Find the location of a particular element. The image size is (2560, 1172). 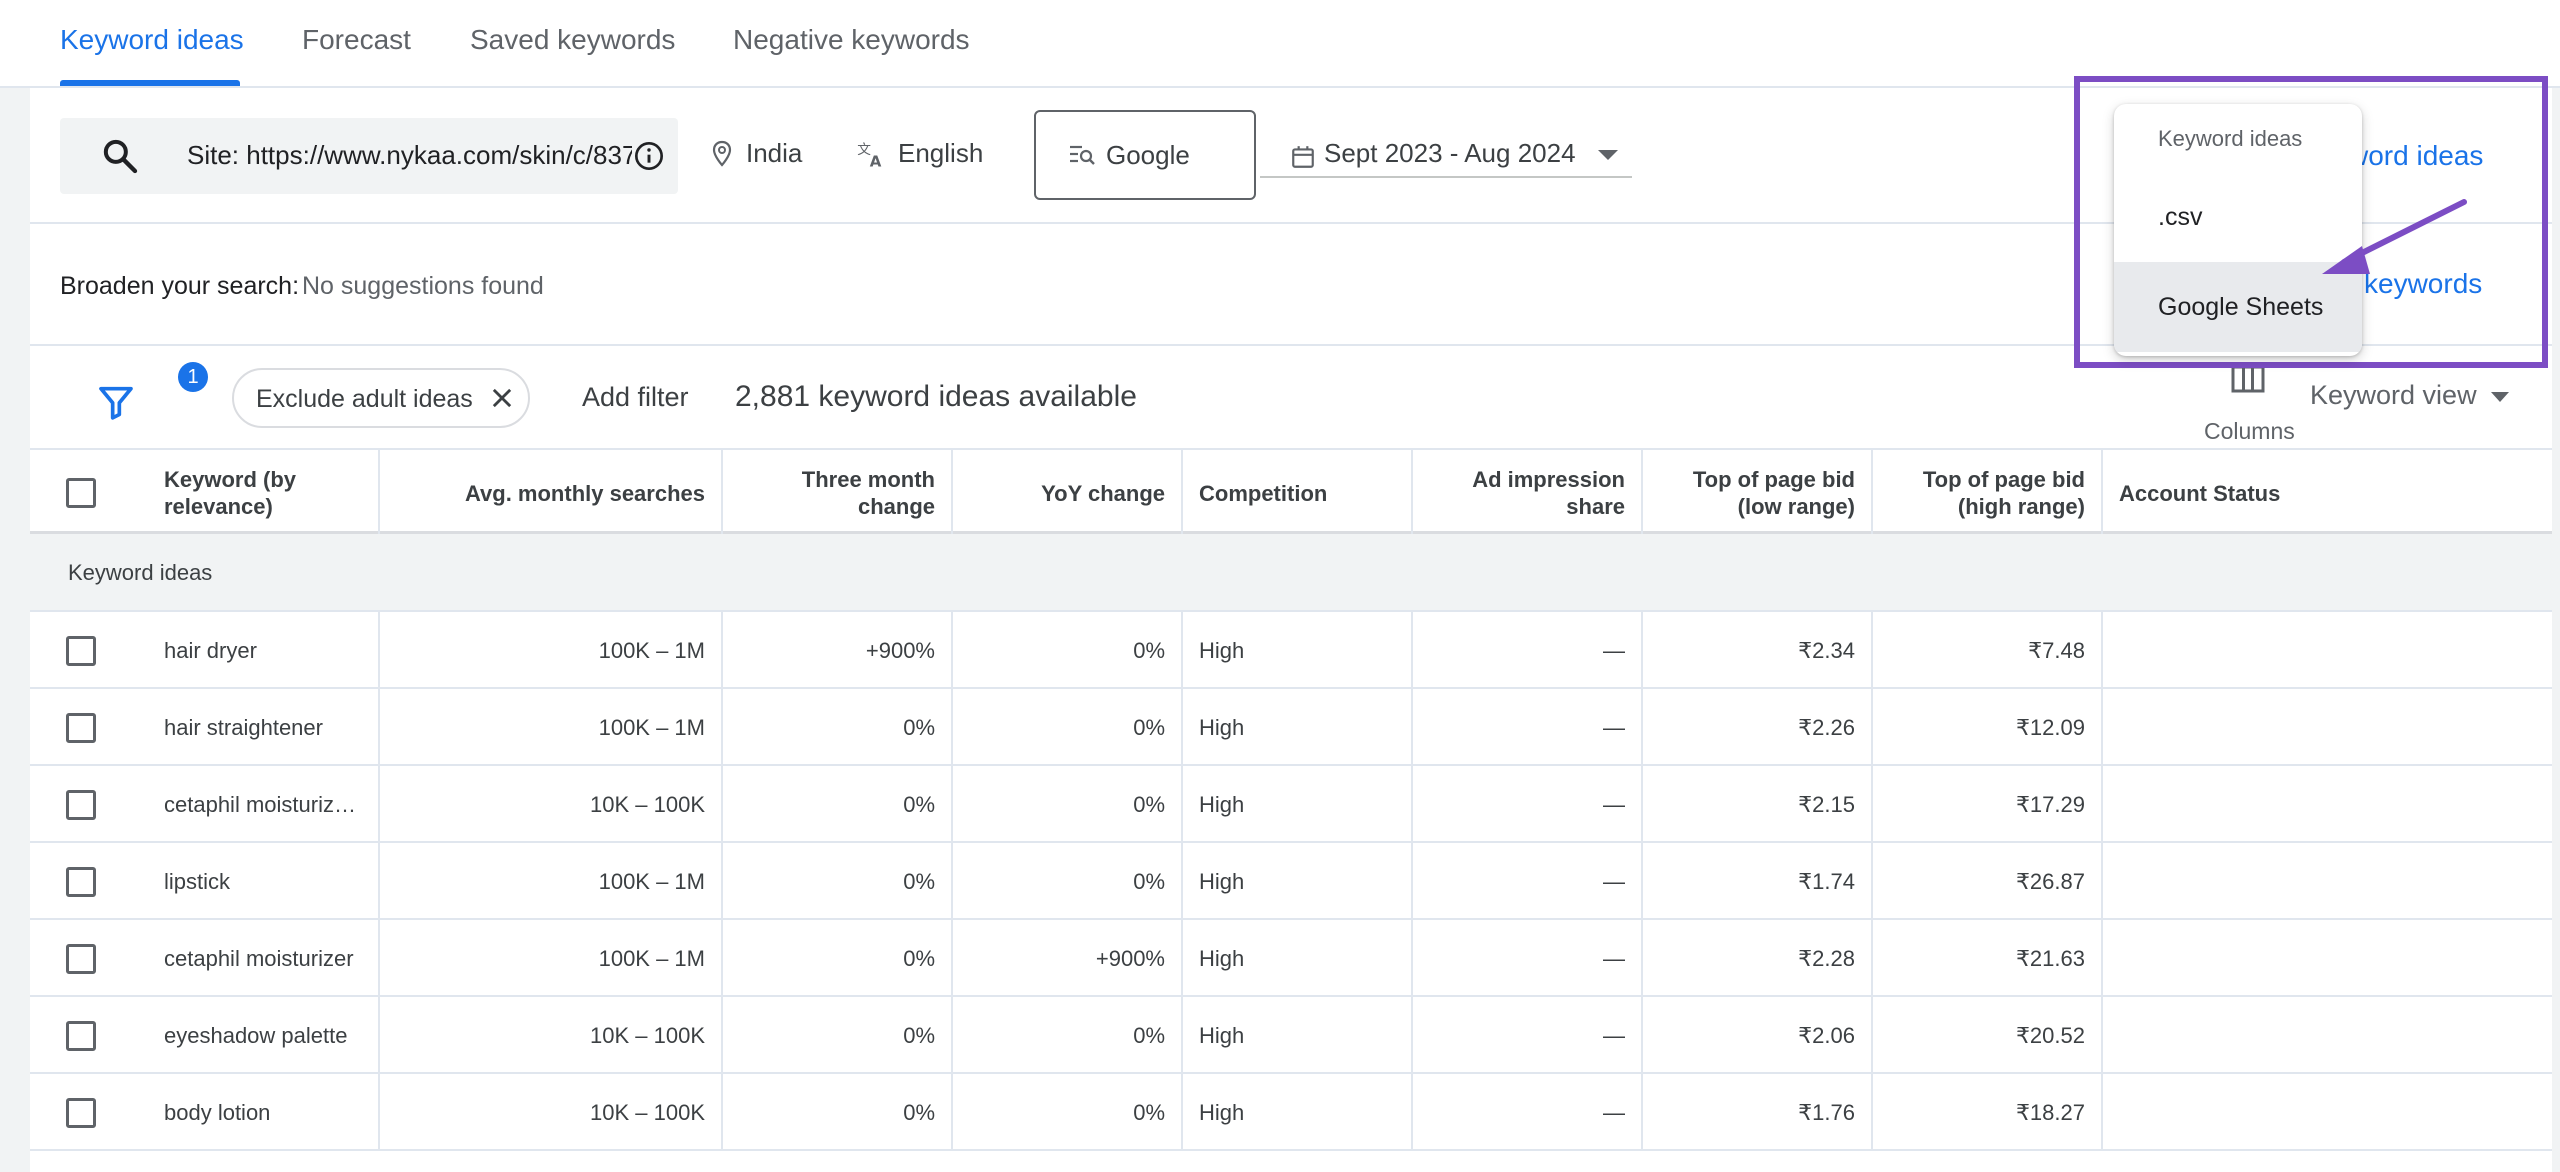

calendar-icon is located at coordinates (1303, 157).